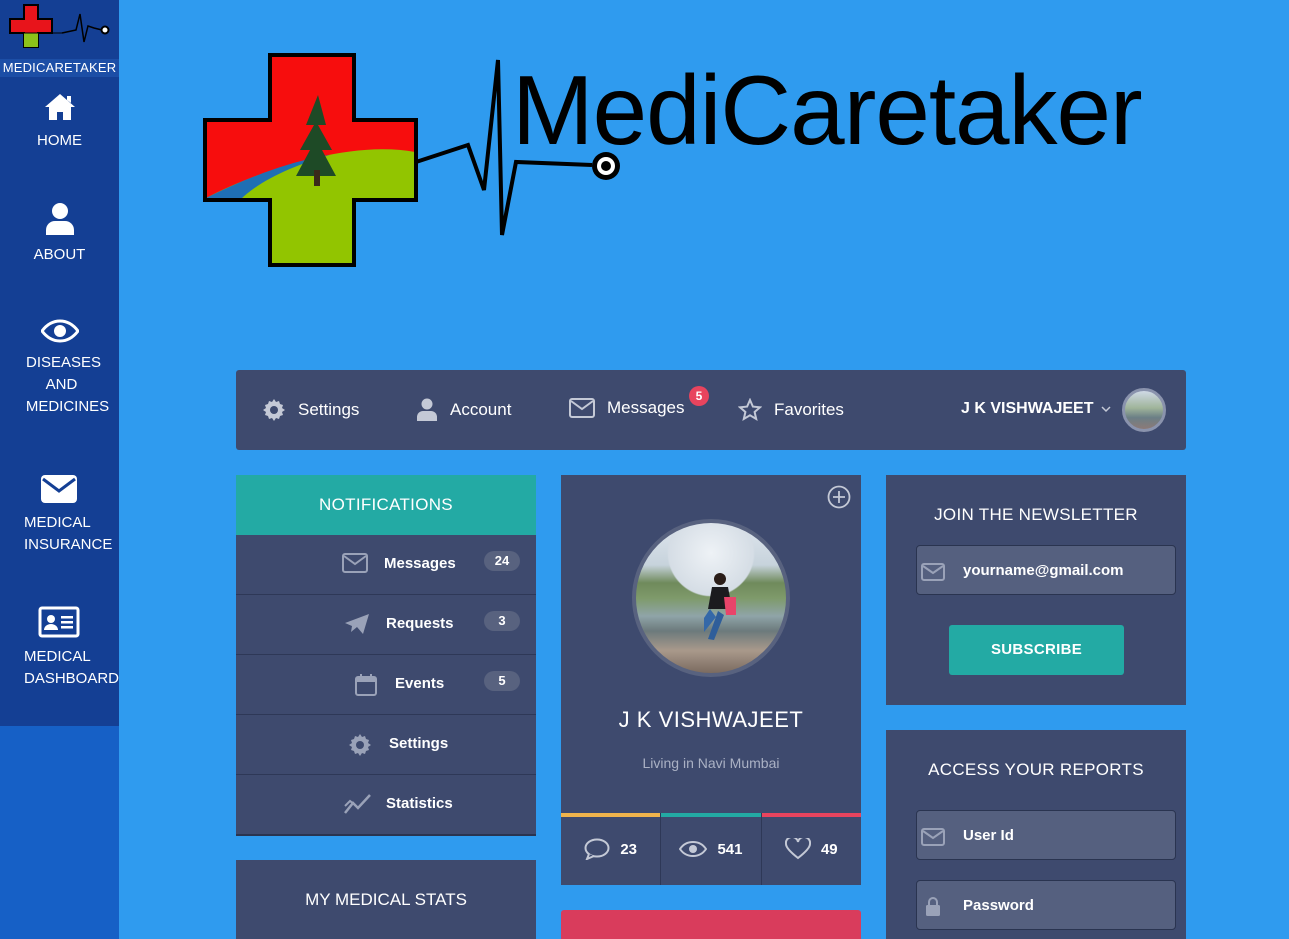 This screenshot has height=939, width=1289. I want to click on sidebar-item-label: DISEASES, so click(63, 362).